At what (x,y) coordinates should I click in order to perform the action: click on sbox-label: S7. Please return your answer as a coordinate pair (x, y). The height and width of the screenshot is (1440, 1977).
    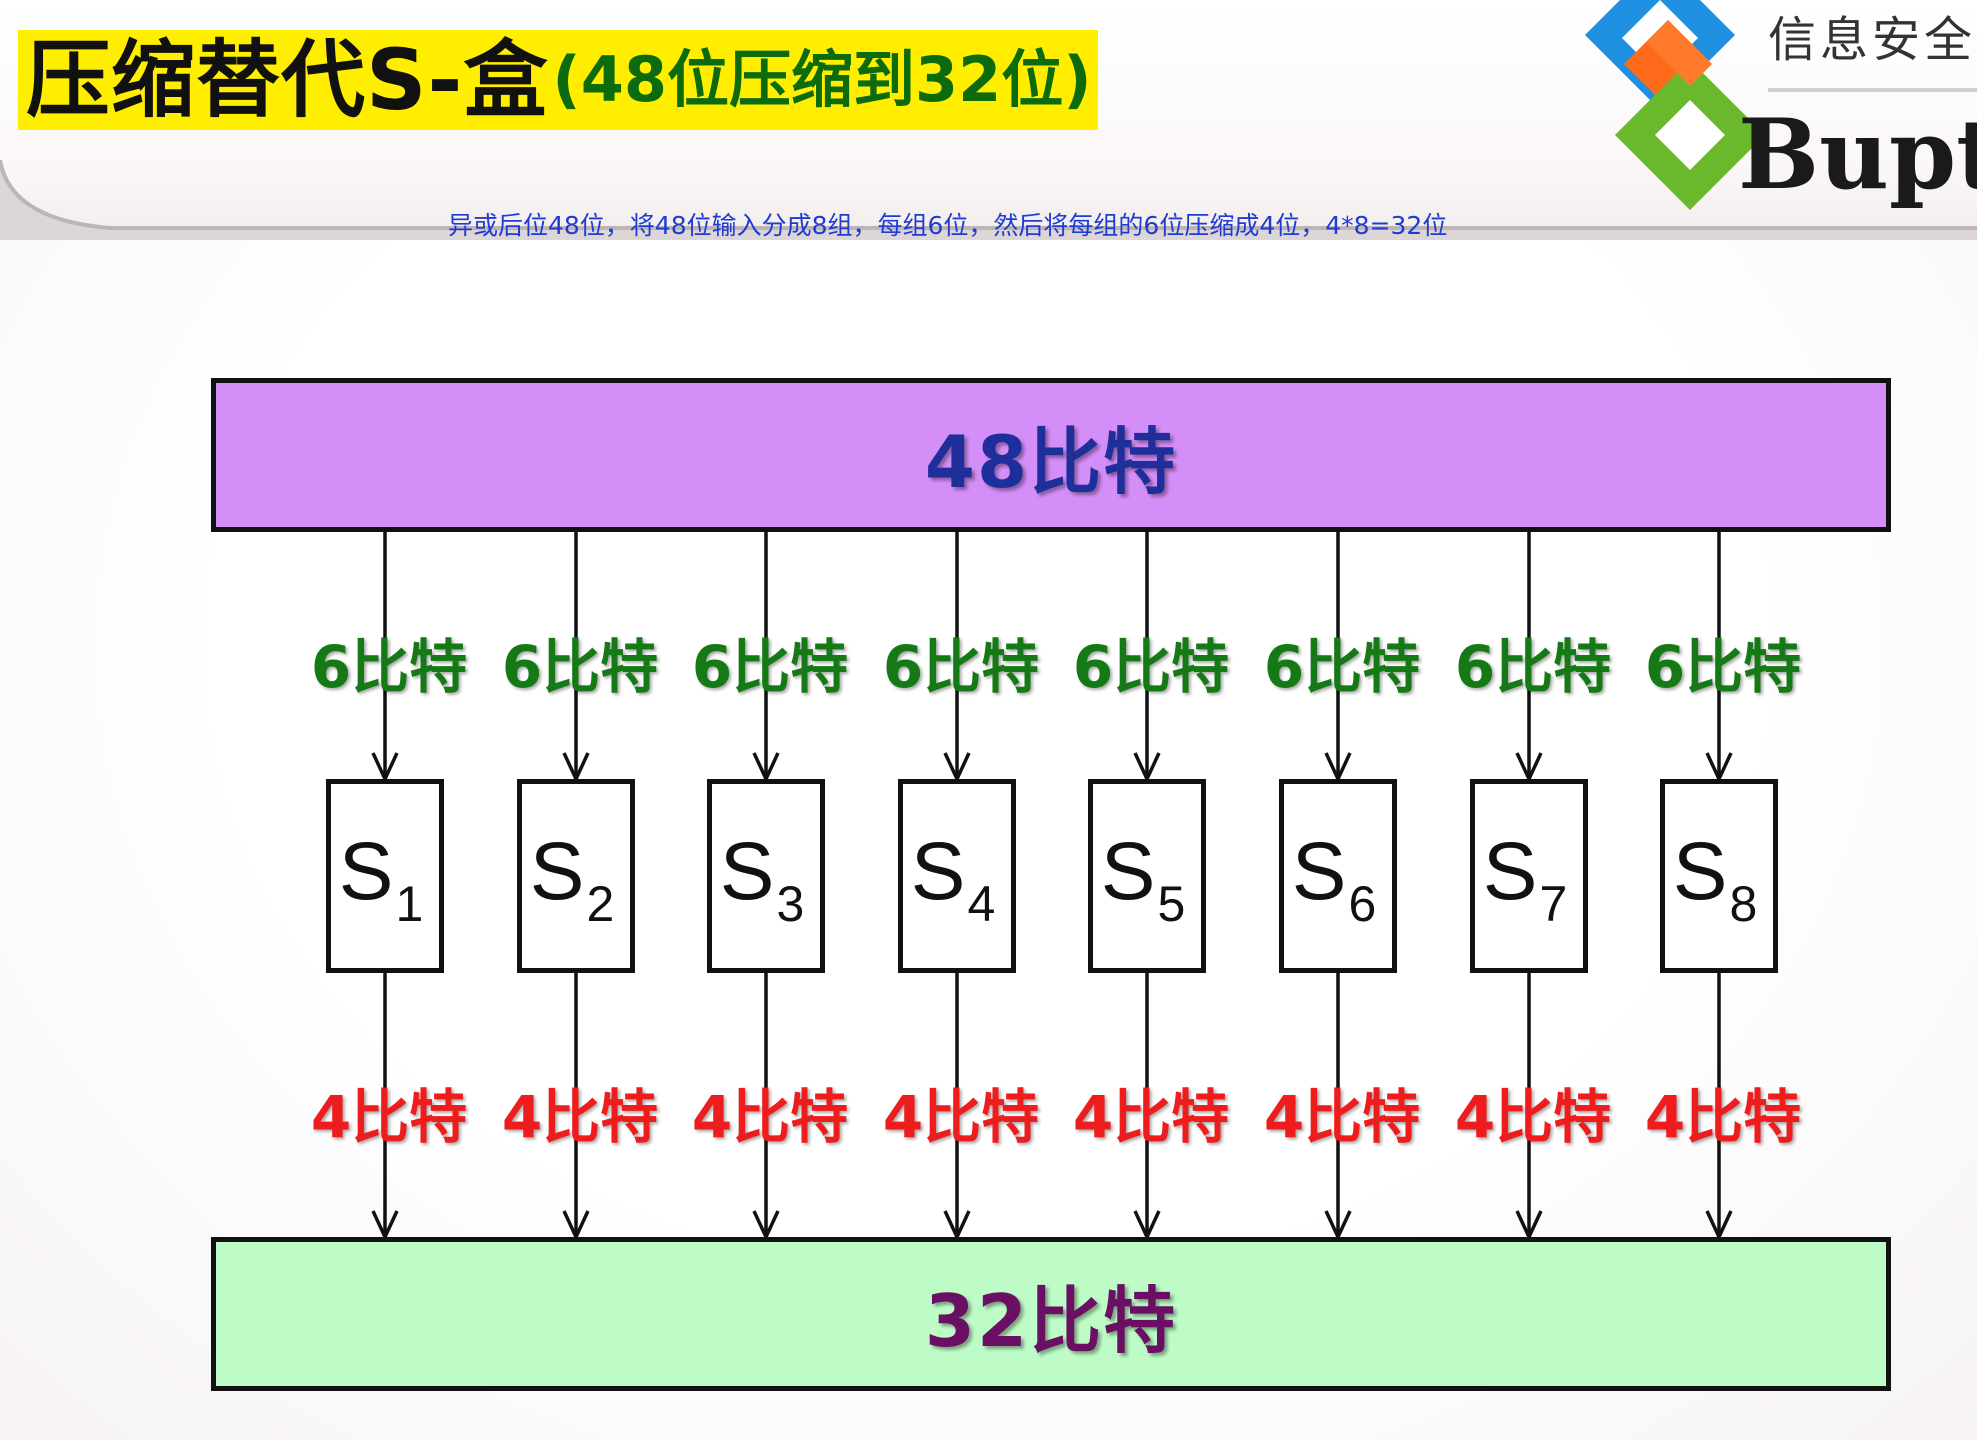
    Looking at the image, I should click on (1525, 880).